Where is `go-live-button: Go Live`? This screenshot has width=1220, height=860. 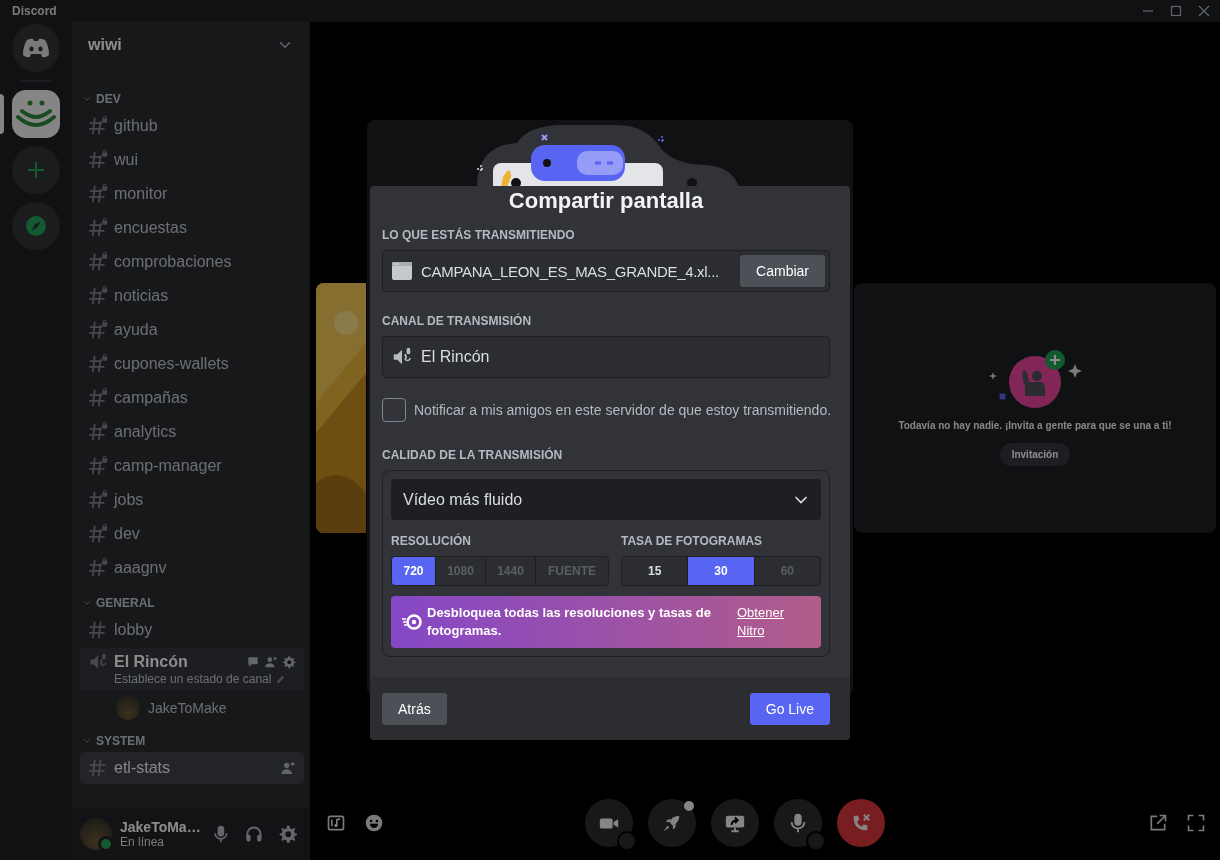
go-live-button: Go Live is located at coordinates (789, 708).